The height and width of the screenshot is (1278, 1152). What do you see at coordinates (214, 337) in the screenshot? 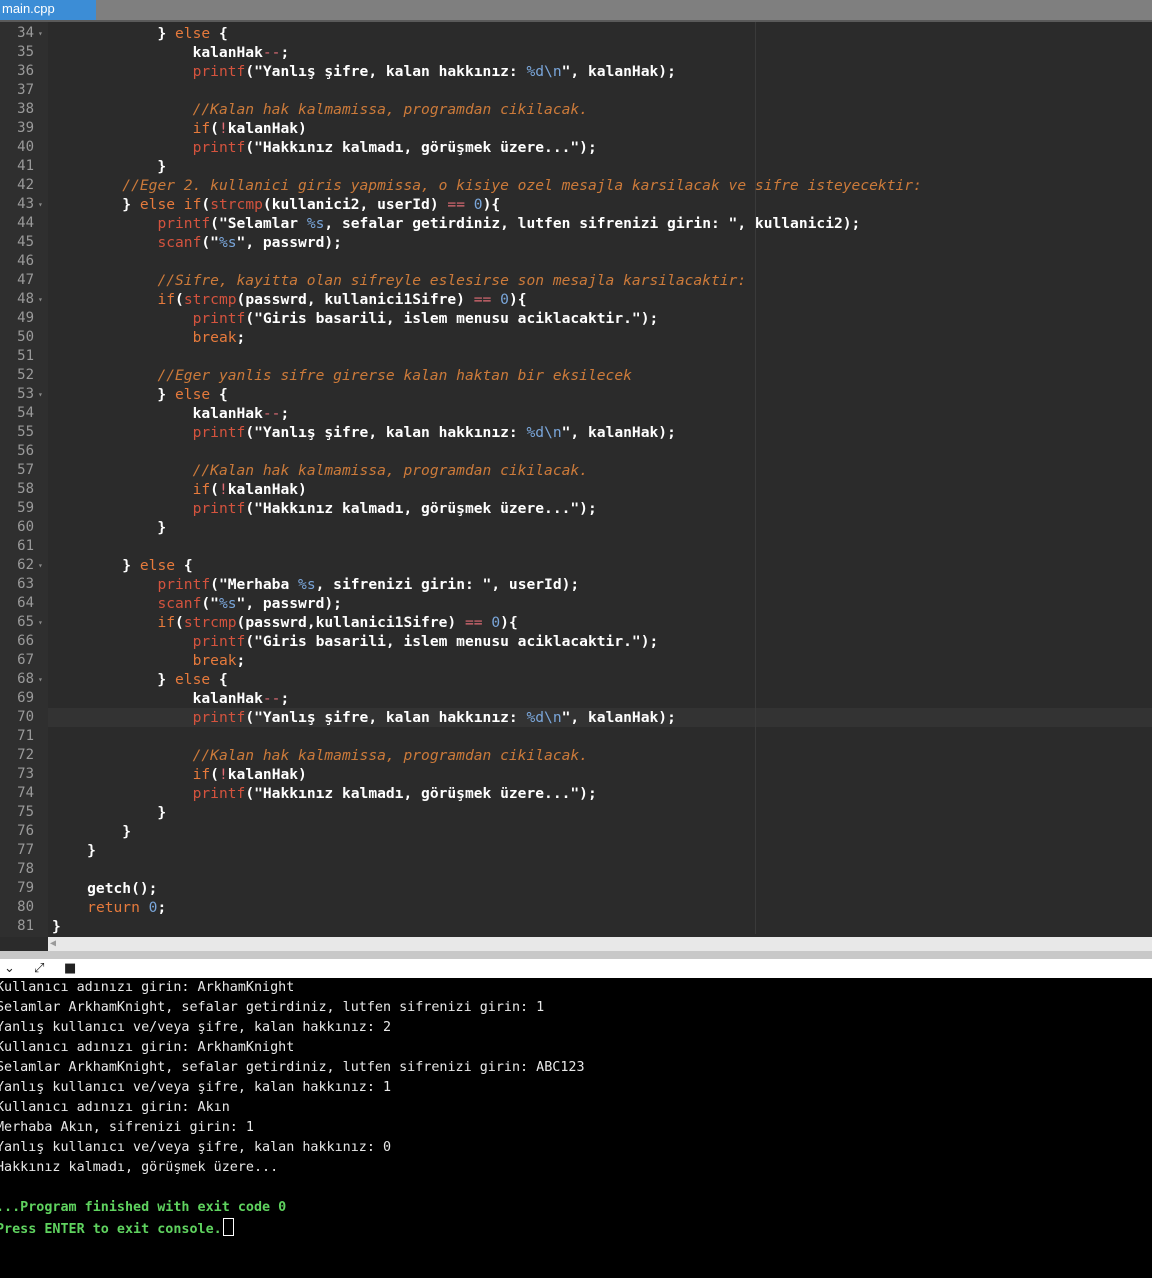
I see `code-token: break` at bounding box center [214, 337].